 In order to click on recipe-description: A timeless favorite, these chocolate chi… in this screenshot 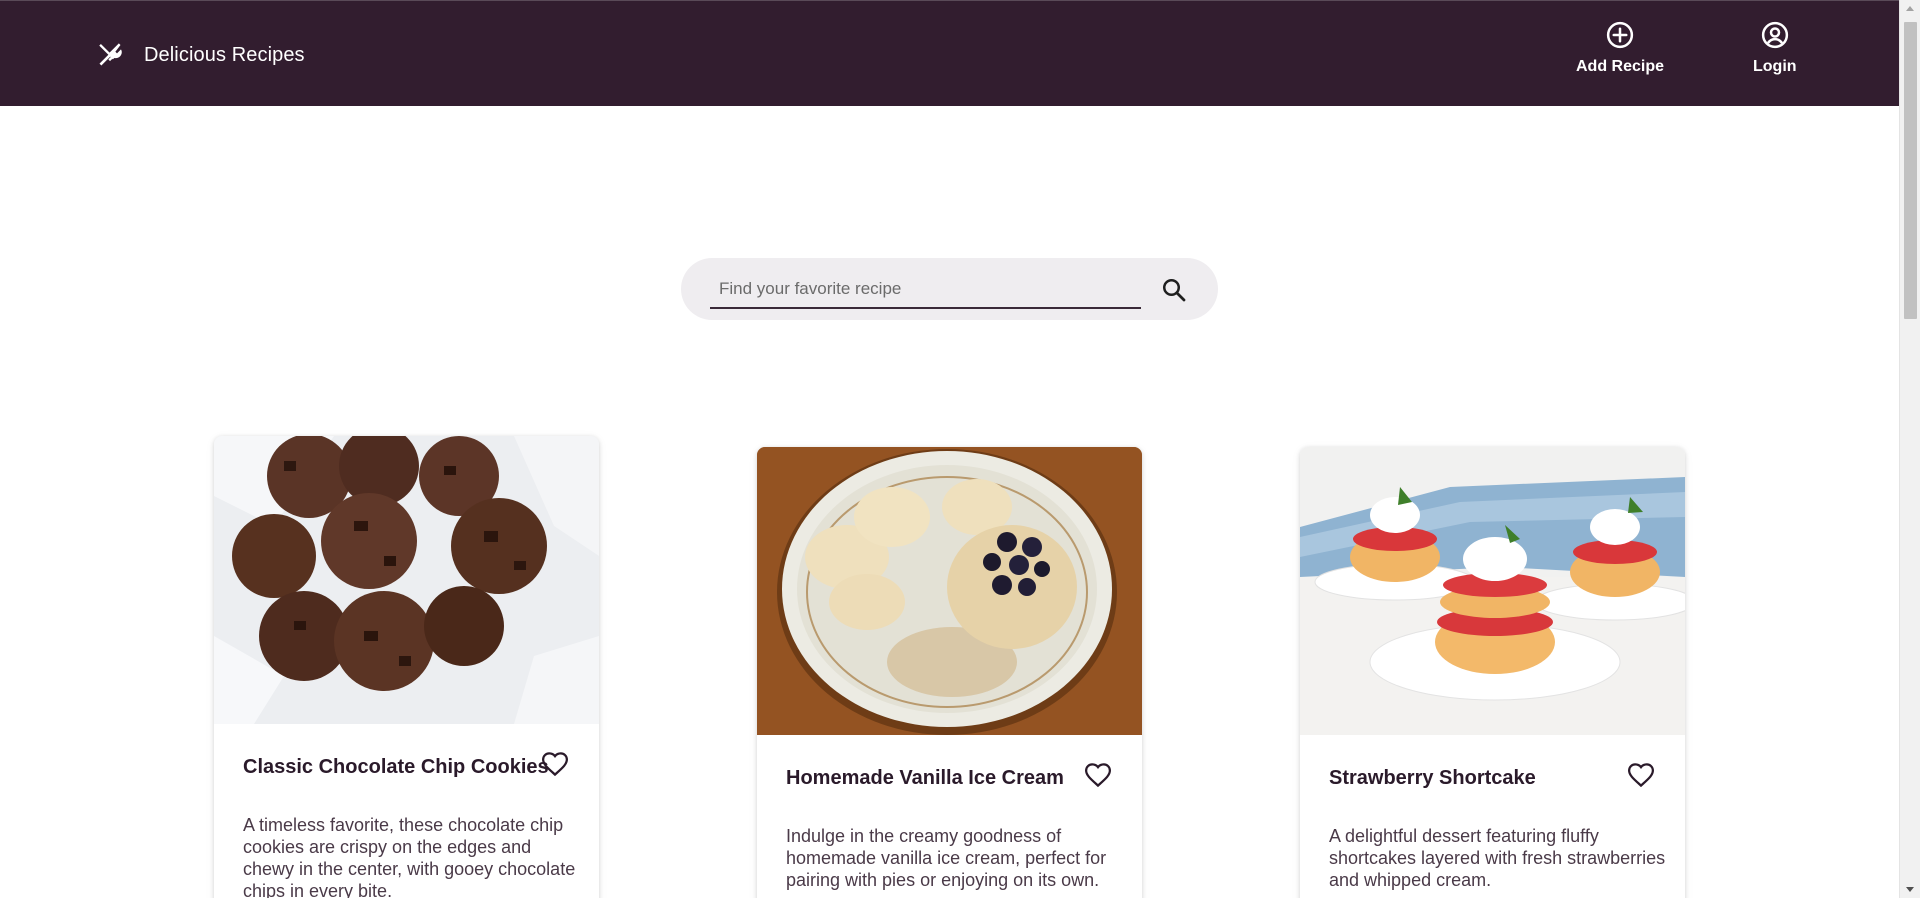, I will do `click(409, 856)`.